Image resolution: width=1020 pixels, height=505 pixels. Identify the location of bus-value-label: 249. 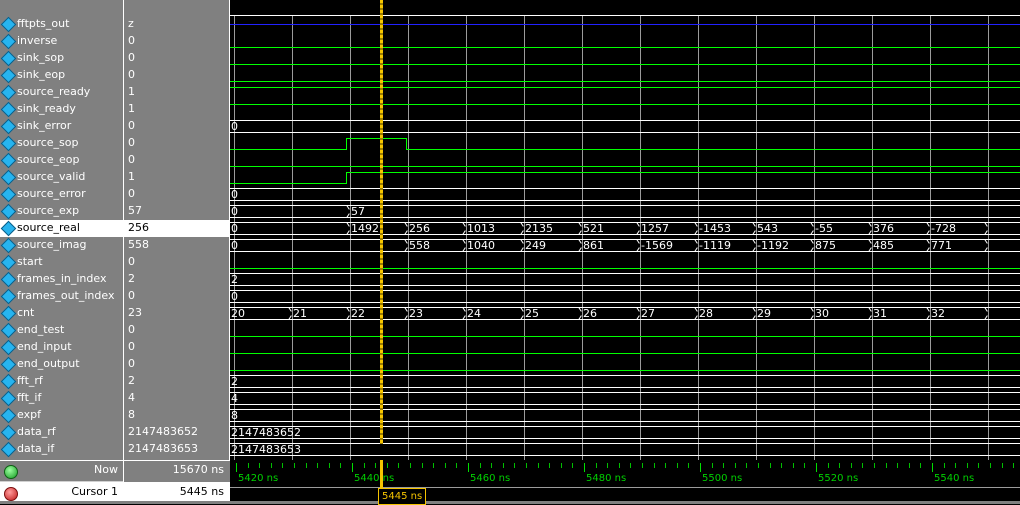
(535, 245).